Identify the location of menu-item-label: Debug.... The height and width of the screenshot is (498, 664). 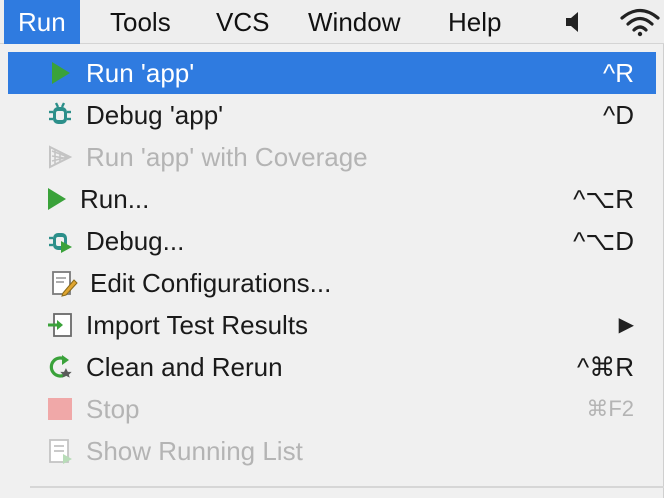
(135, 241).